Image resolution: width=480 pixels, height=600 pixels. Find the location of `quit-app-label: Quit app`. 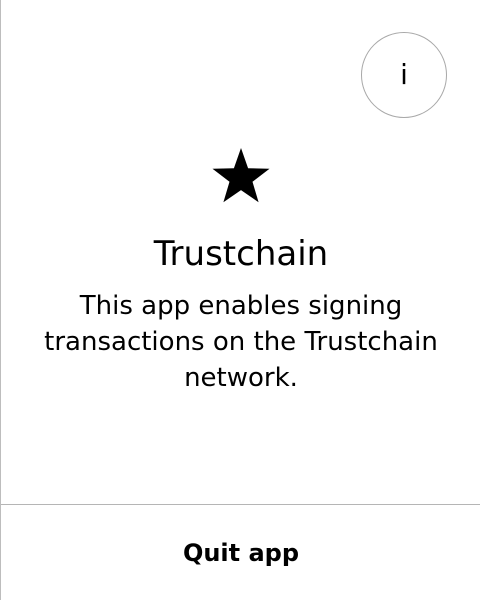

quit-app-label: Quit app is located at coordinates (241, 552).